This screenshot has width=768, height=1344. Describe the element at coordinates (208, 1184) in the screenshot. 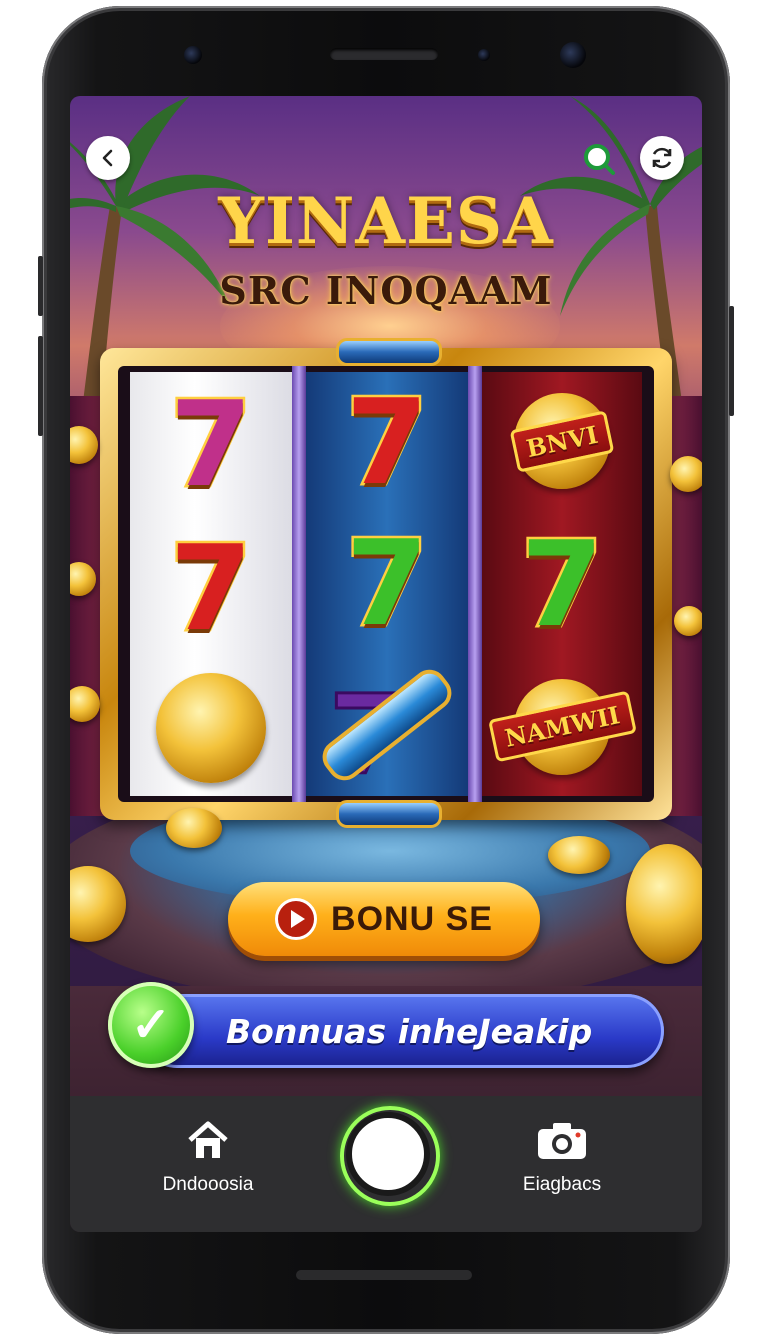

I see `nav-item-label: Dndooosia` at that location.